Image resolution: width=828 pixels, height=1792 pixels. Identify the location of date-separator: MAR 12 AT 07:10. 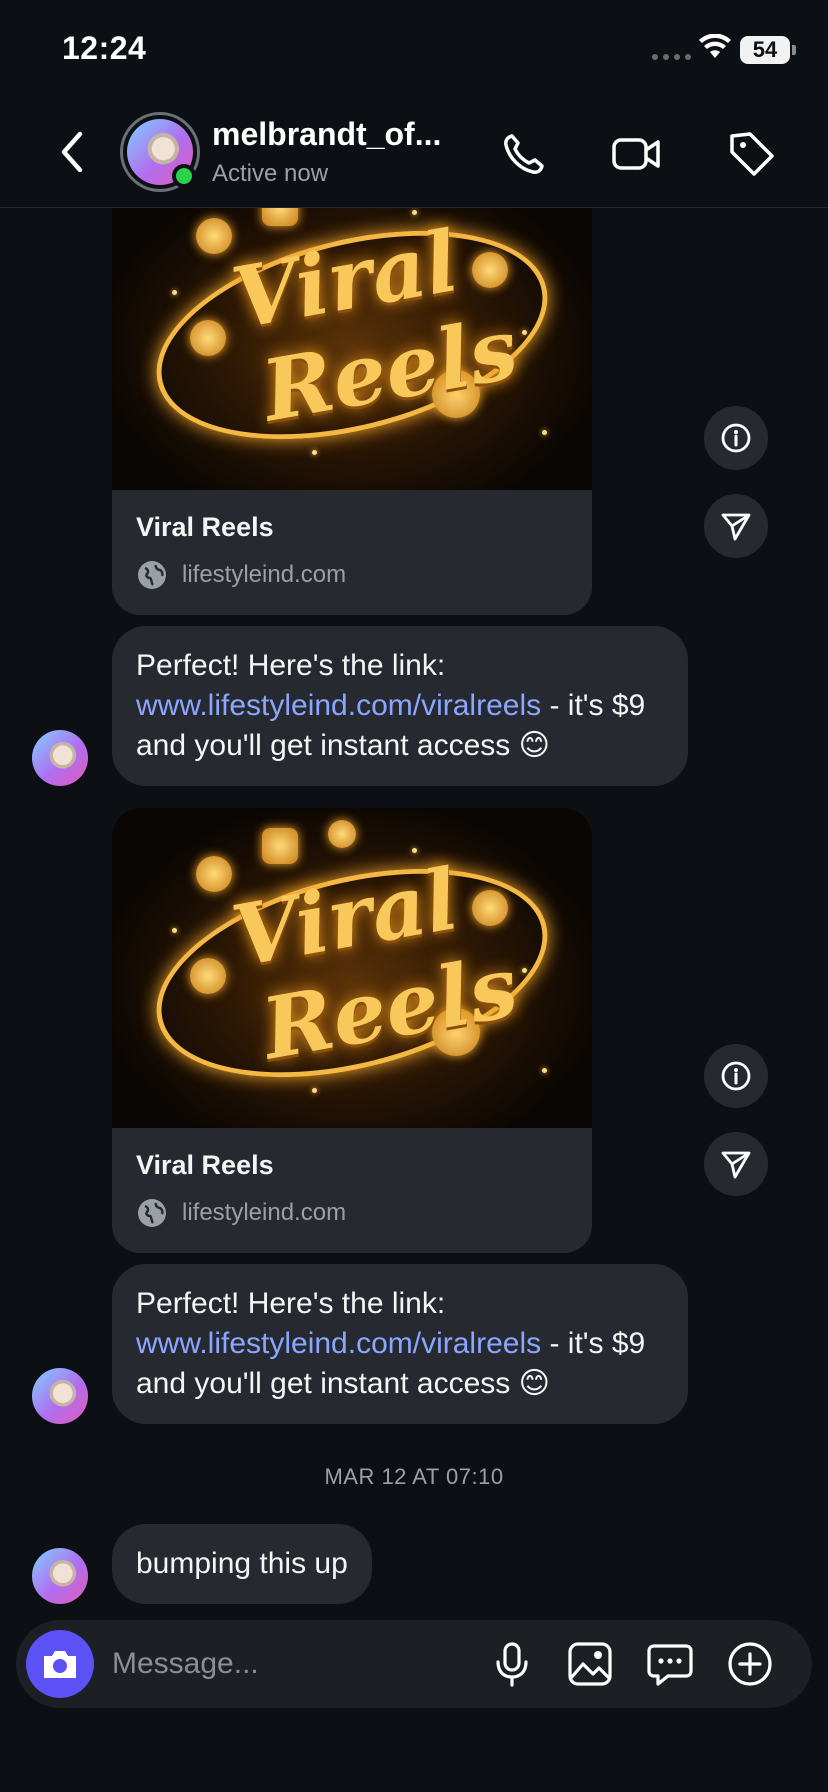
(414, 1476).